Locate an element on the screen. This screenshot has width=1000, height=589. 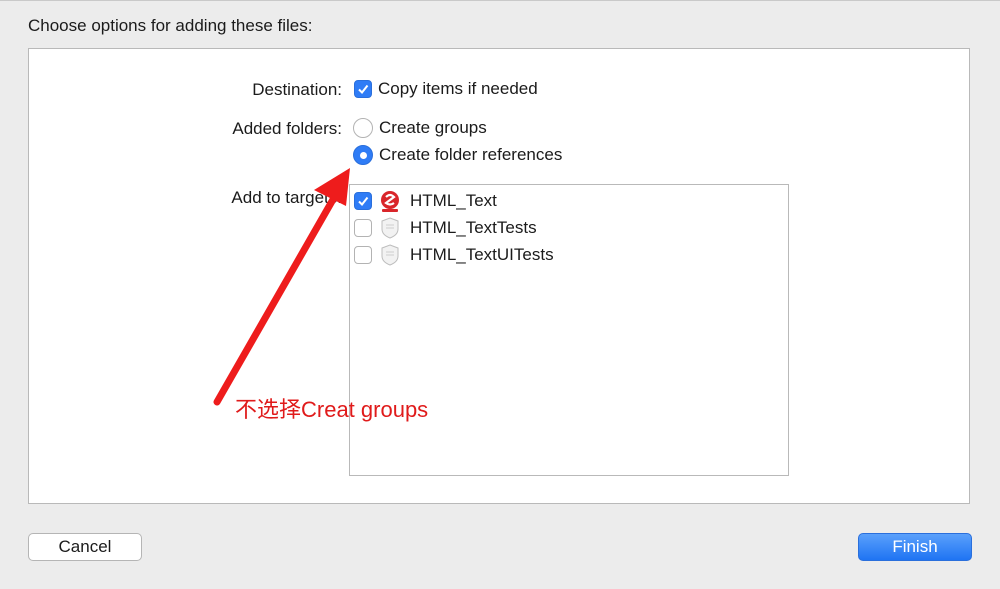
dialog-heading: Choose options for adding these files: is located at coordinates (170, 25).